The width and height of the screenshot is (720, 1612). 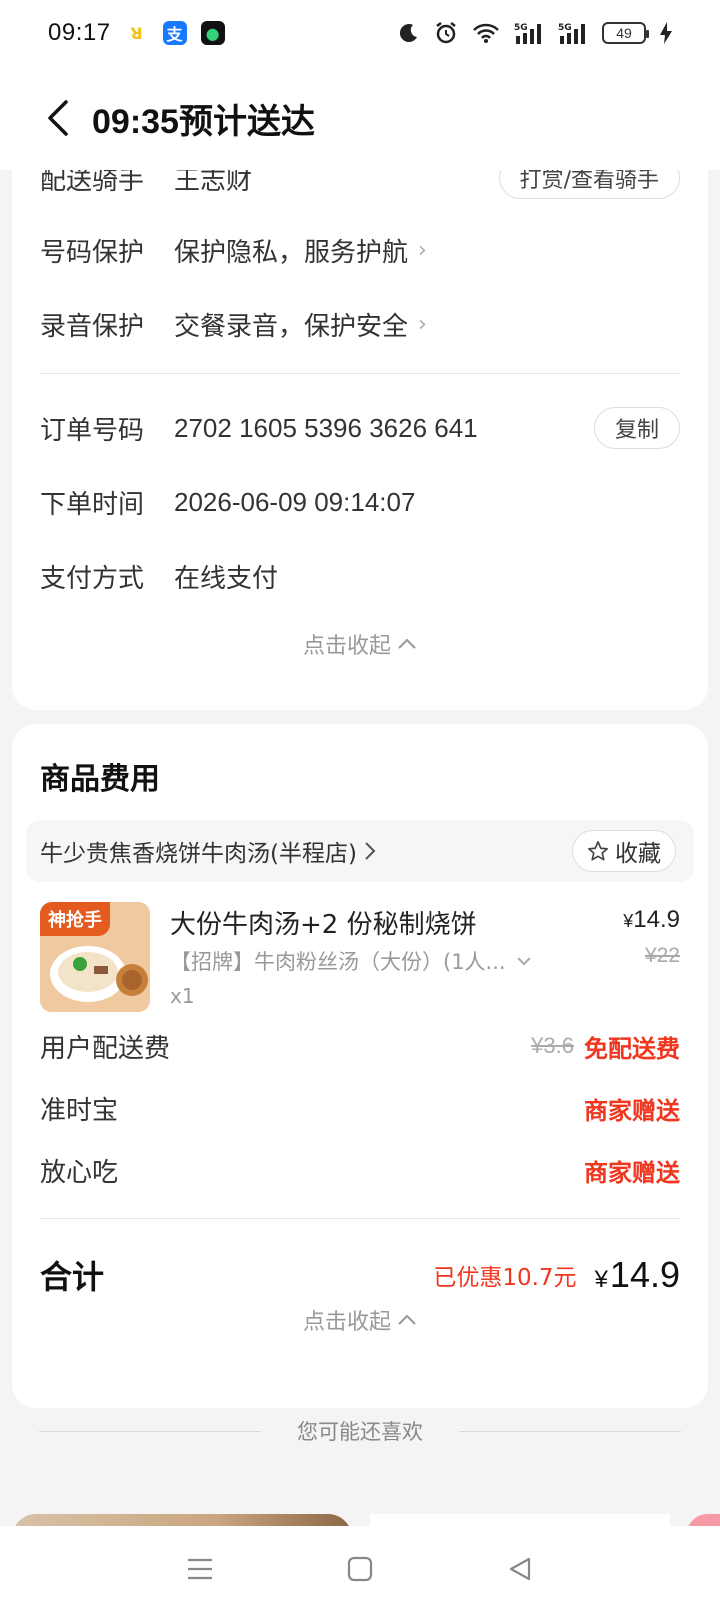 I want to click on notification-app-icon-2: ●, so click(x=212, y=33).